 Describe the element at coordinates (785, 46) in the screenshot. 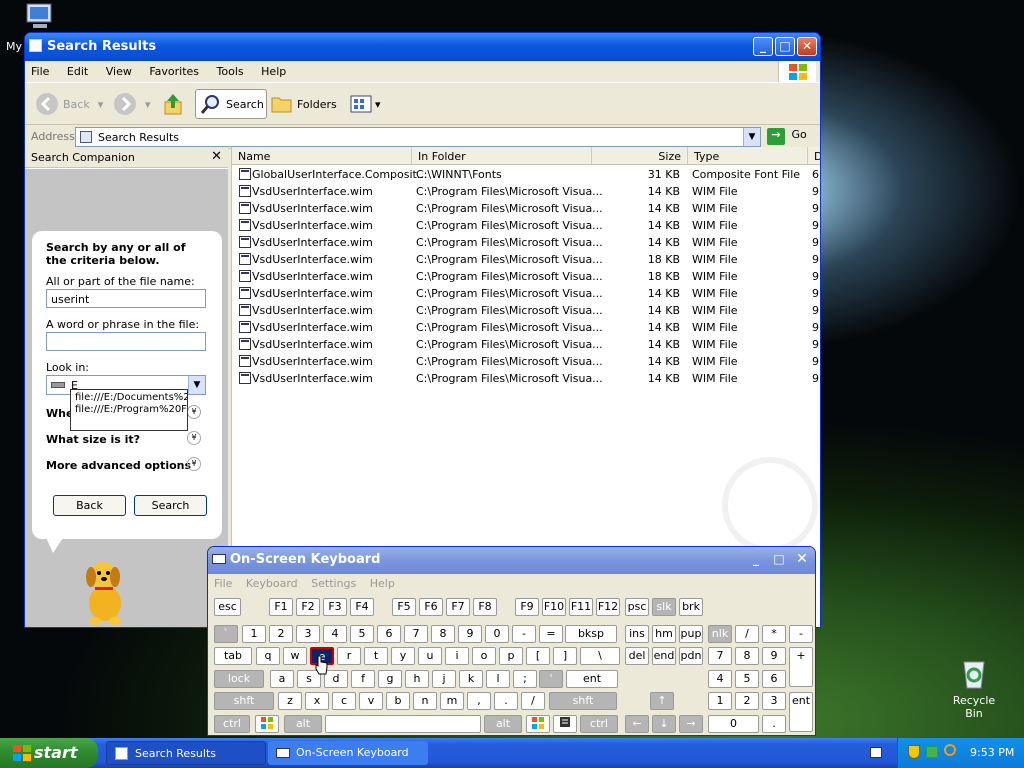

I see `maximize-button: □` at that location.